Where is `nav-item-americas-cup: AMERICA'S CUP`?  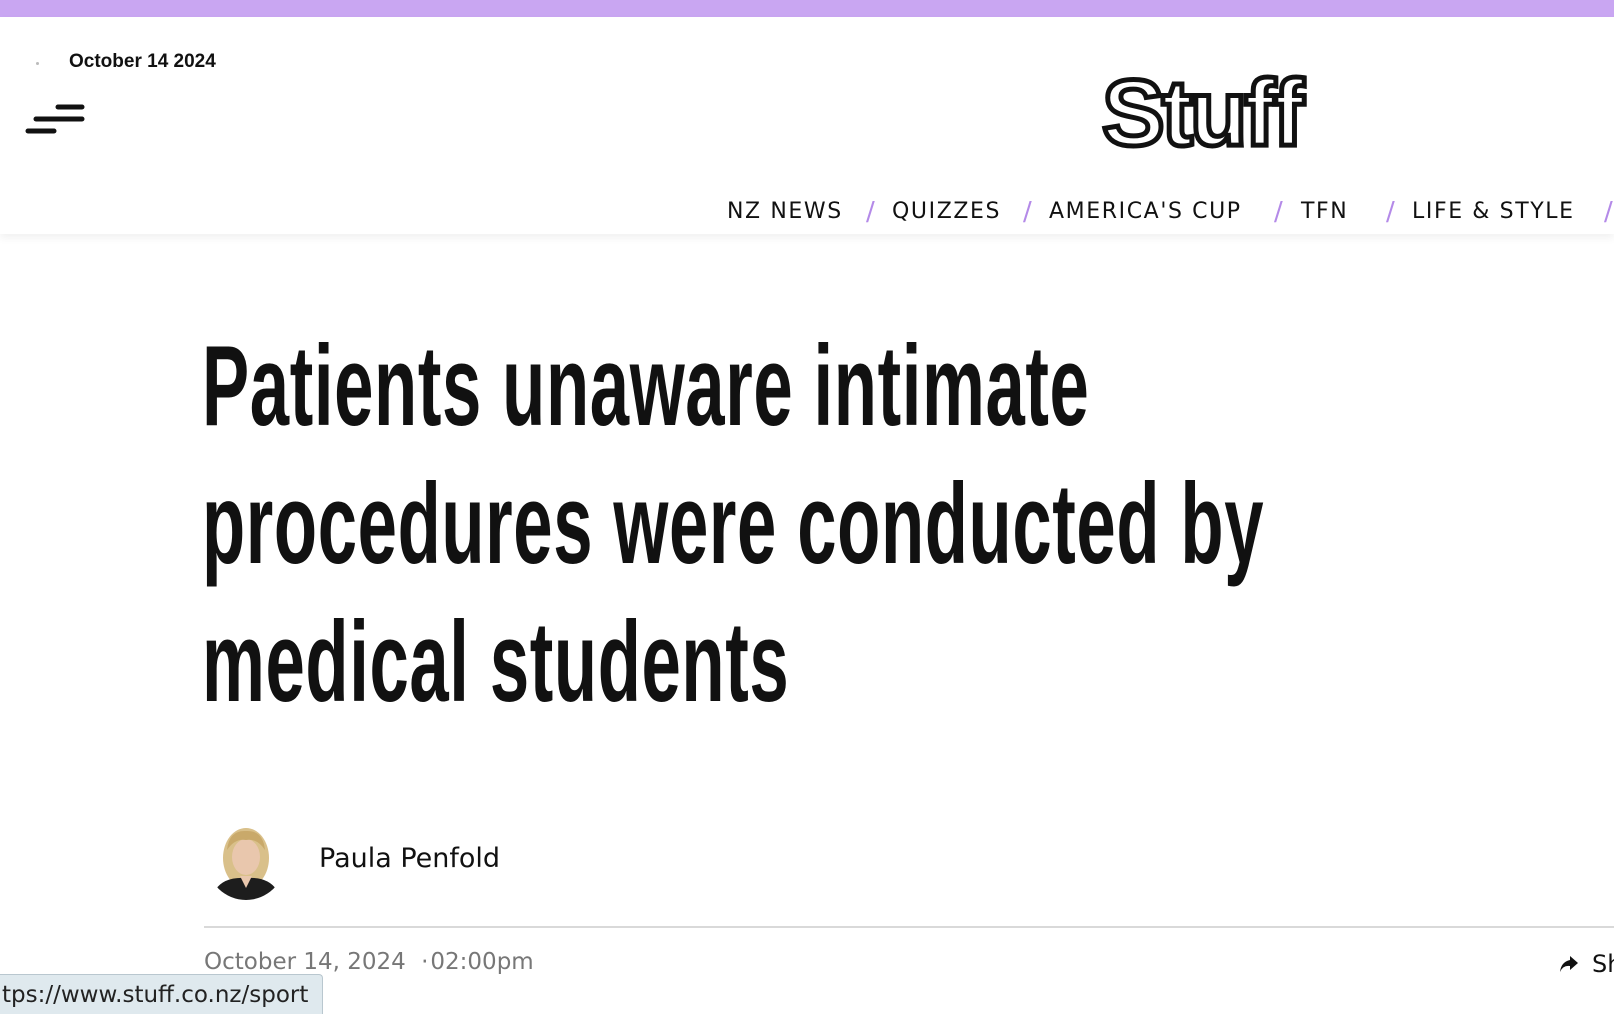
nav-item-americas-cup: AMERICA'S CUP is located at coordinates (1145, 212).